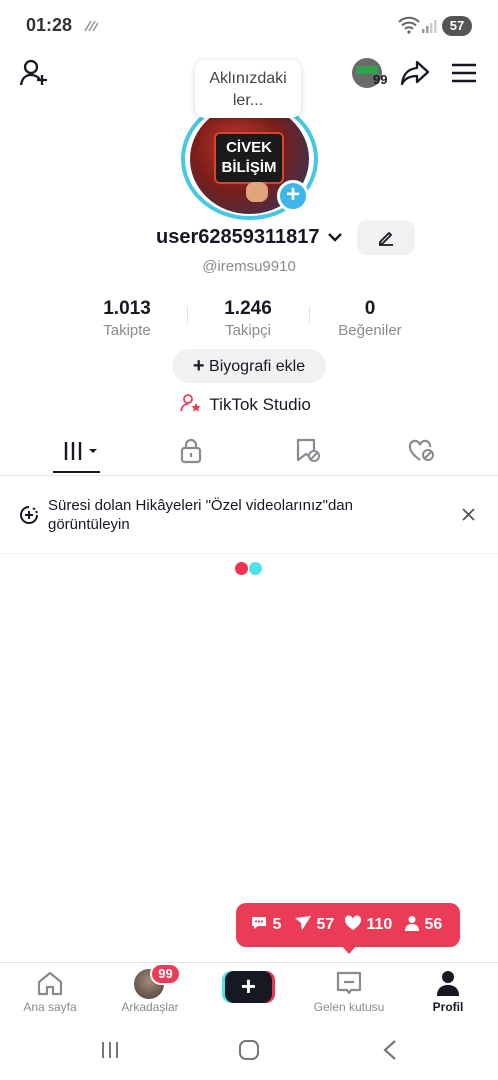 Image resolution: width=498 pixels, height=1080 pixels. Describe the element at coordinates (91, 28) in the screenshot. I see `data-saver-icon` at that location.